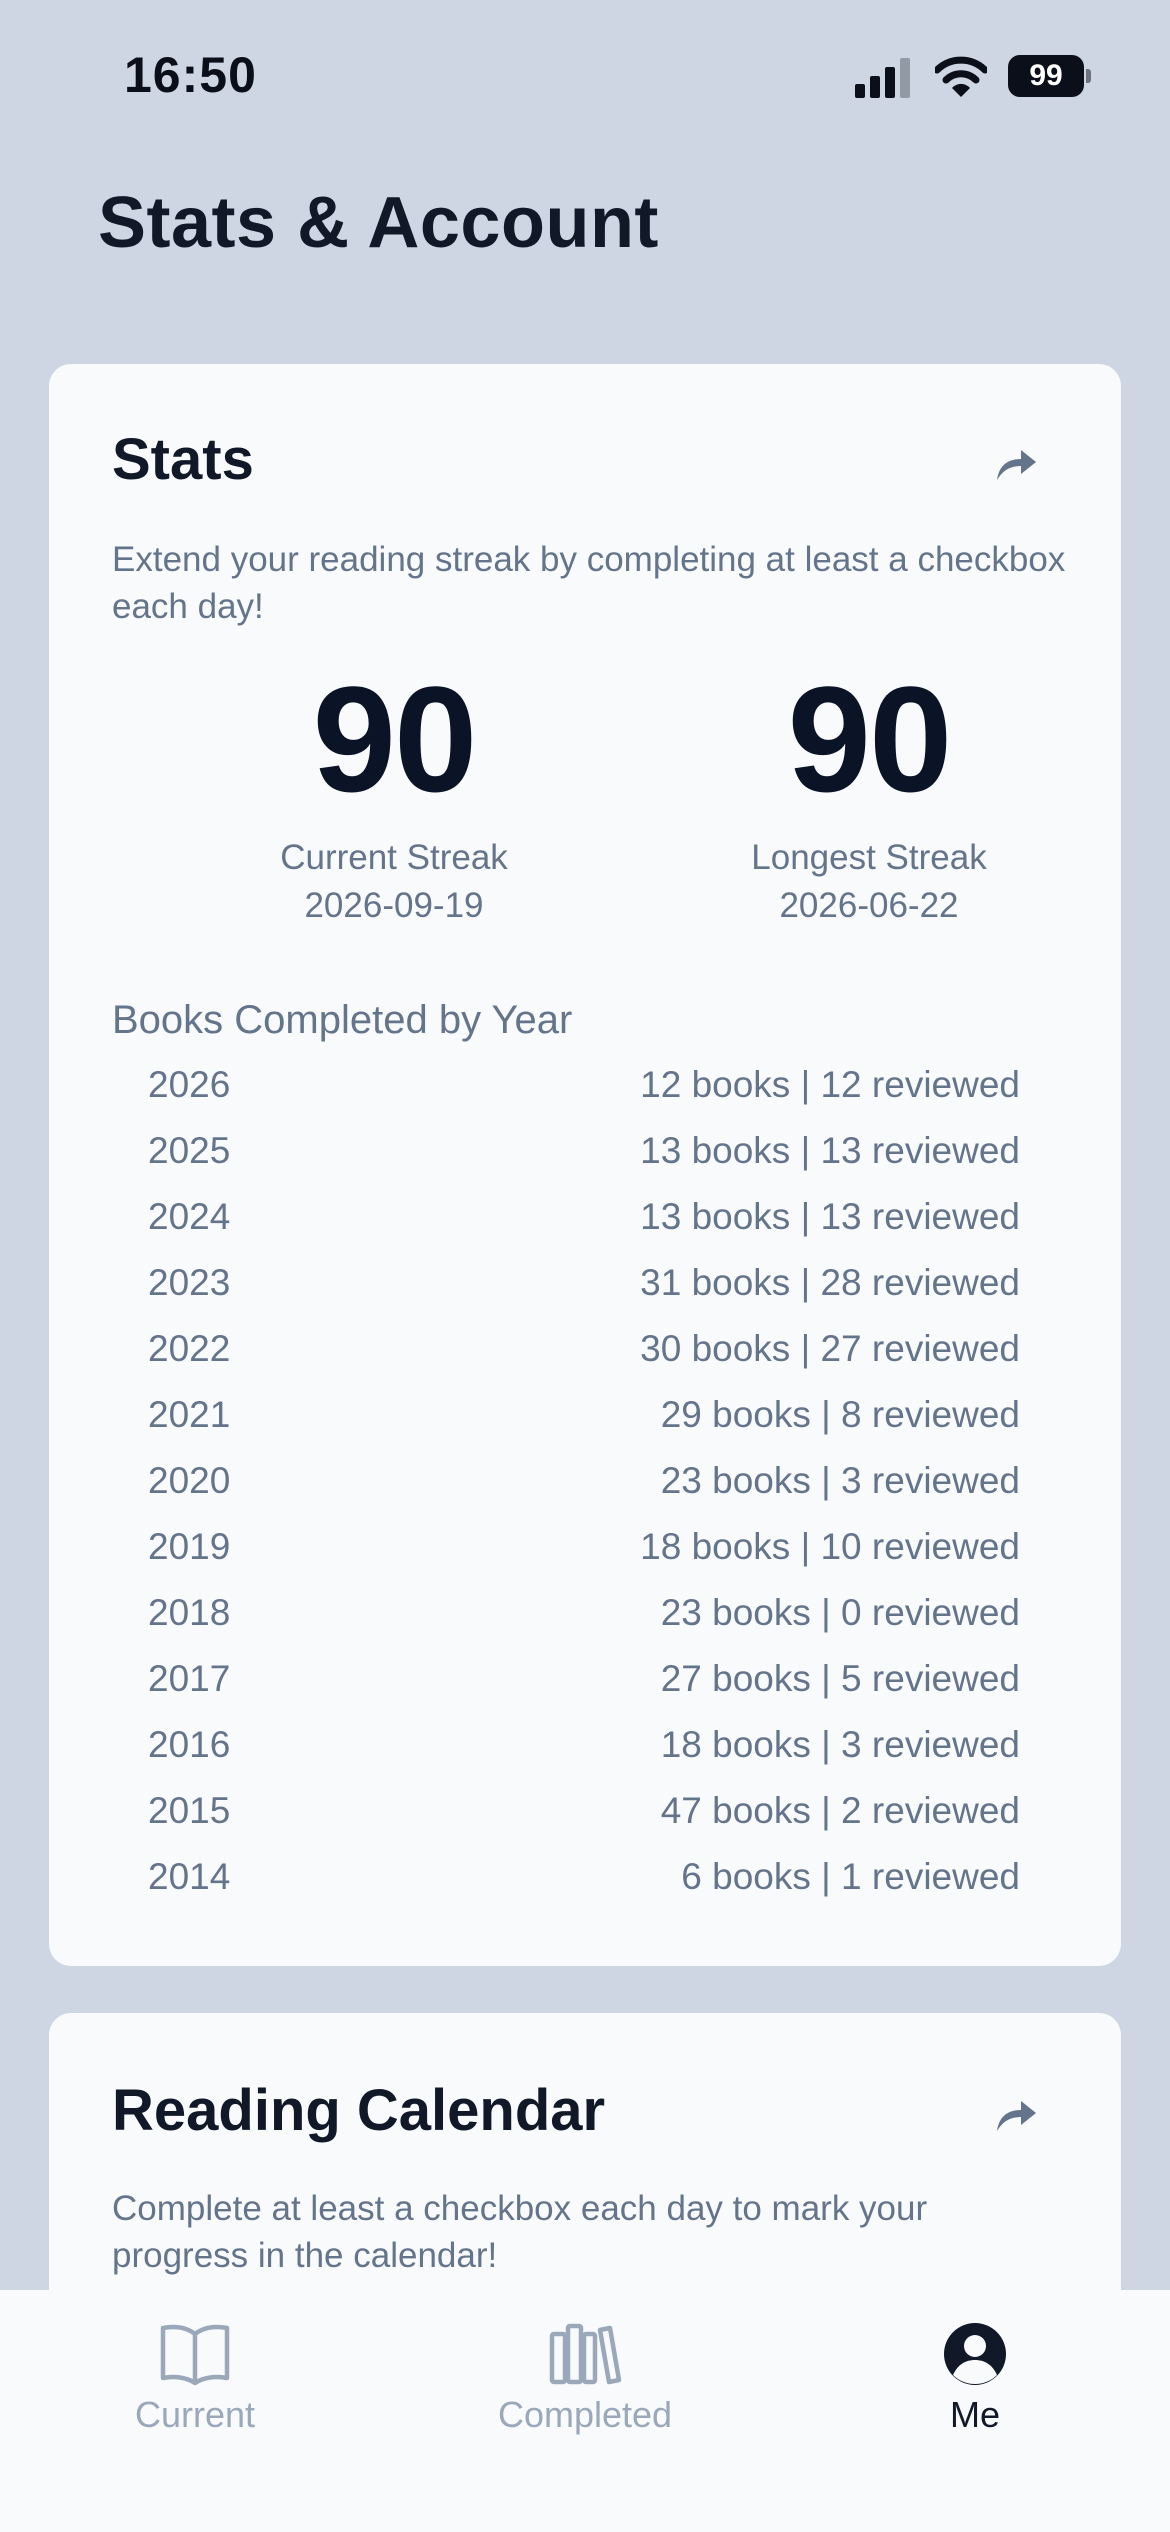 This screenshot has width=1170, height=2532. What do you see at coordinates (850, 1876) in the screenshot?
I see `year-summary: 6 books | 1 reviewed` at bounding box center [850, 1876].